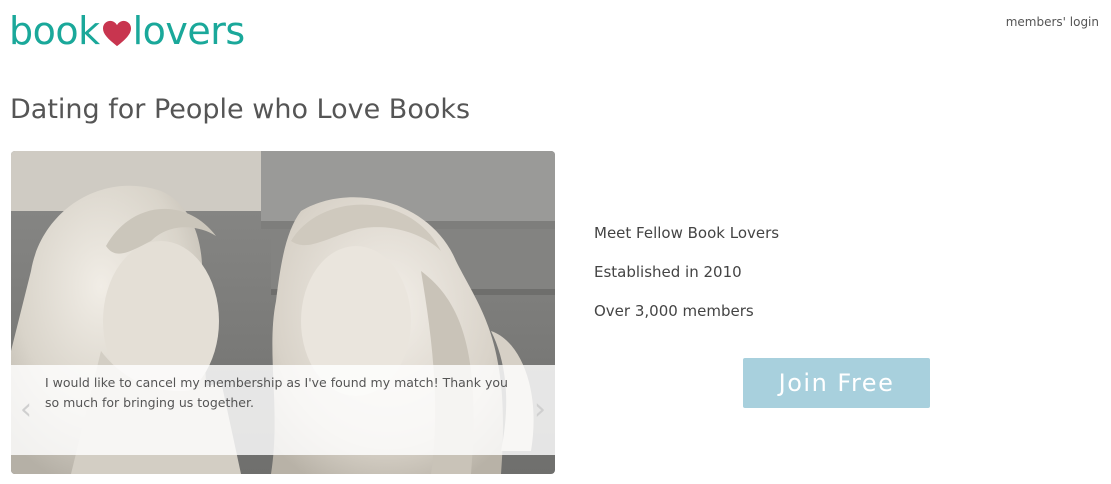  Describe the element at coordinates (1052, 22) in the screenshot. I see `members-login-link: members' login` at that location.